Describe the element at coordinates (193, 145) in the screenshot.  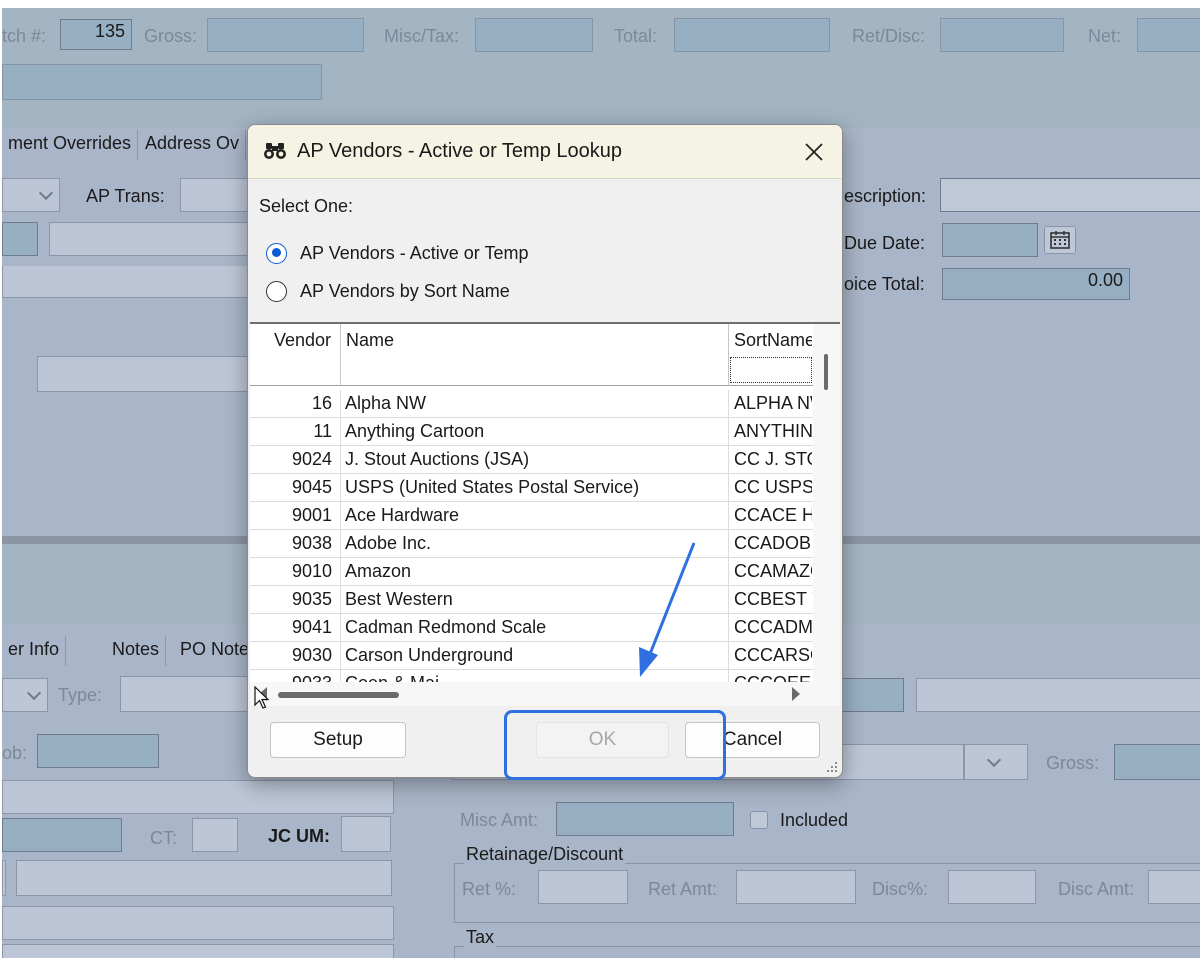
I see `tab-address-overrides: Address Ov` at that location.